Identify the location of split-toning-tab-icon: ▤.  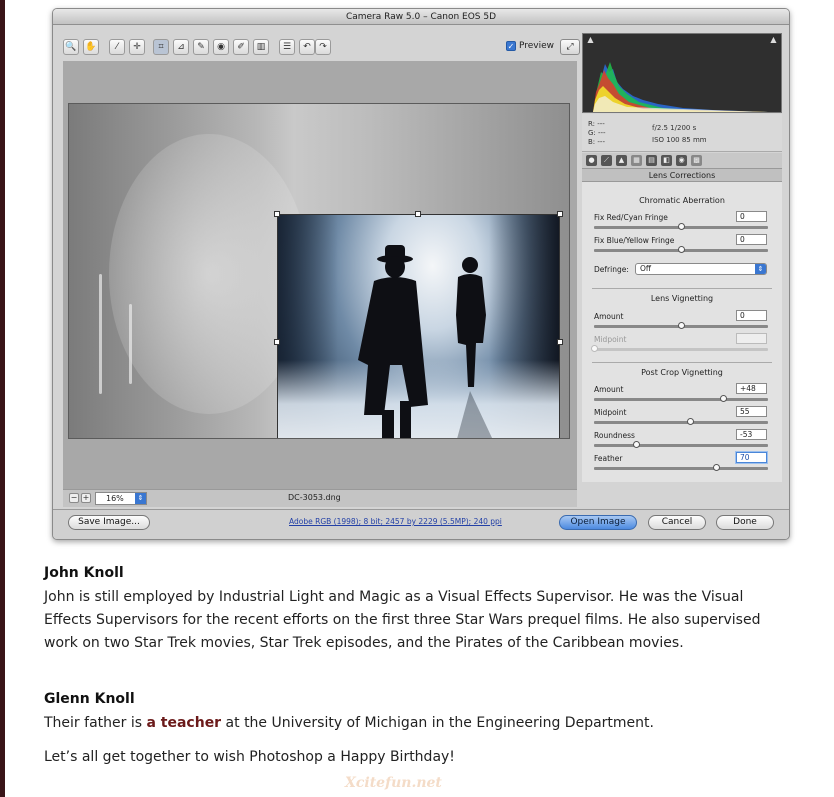
(651, 160).